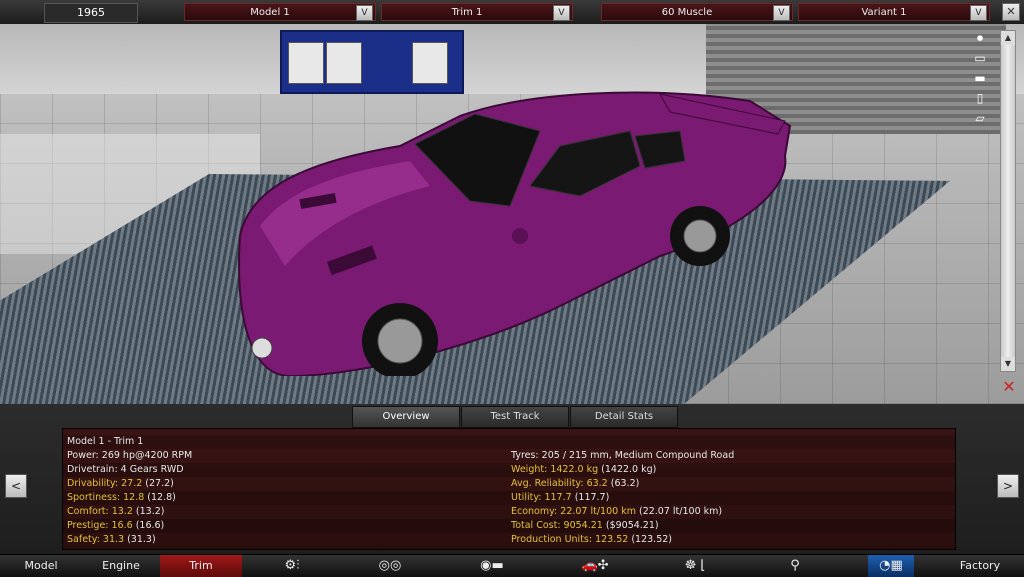  Describe the element at coordinates (561, 13) in the screenshot. I see `trim-dropdown-button: V` at that location.